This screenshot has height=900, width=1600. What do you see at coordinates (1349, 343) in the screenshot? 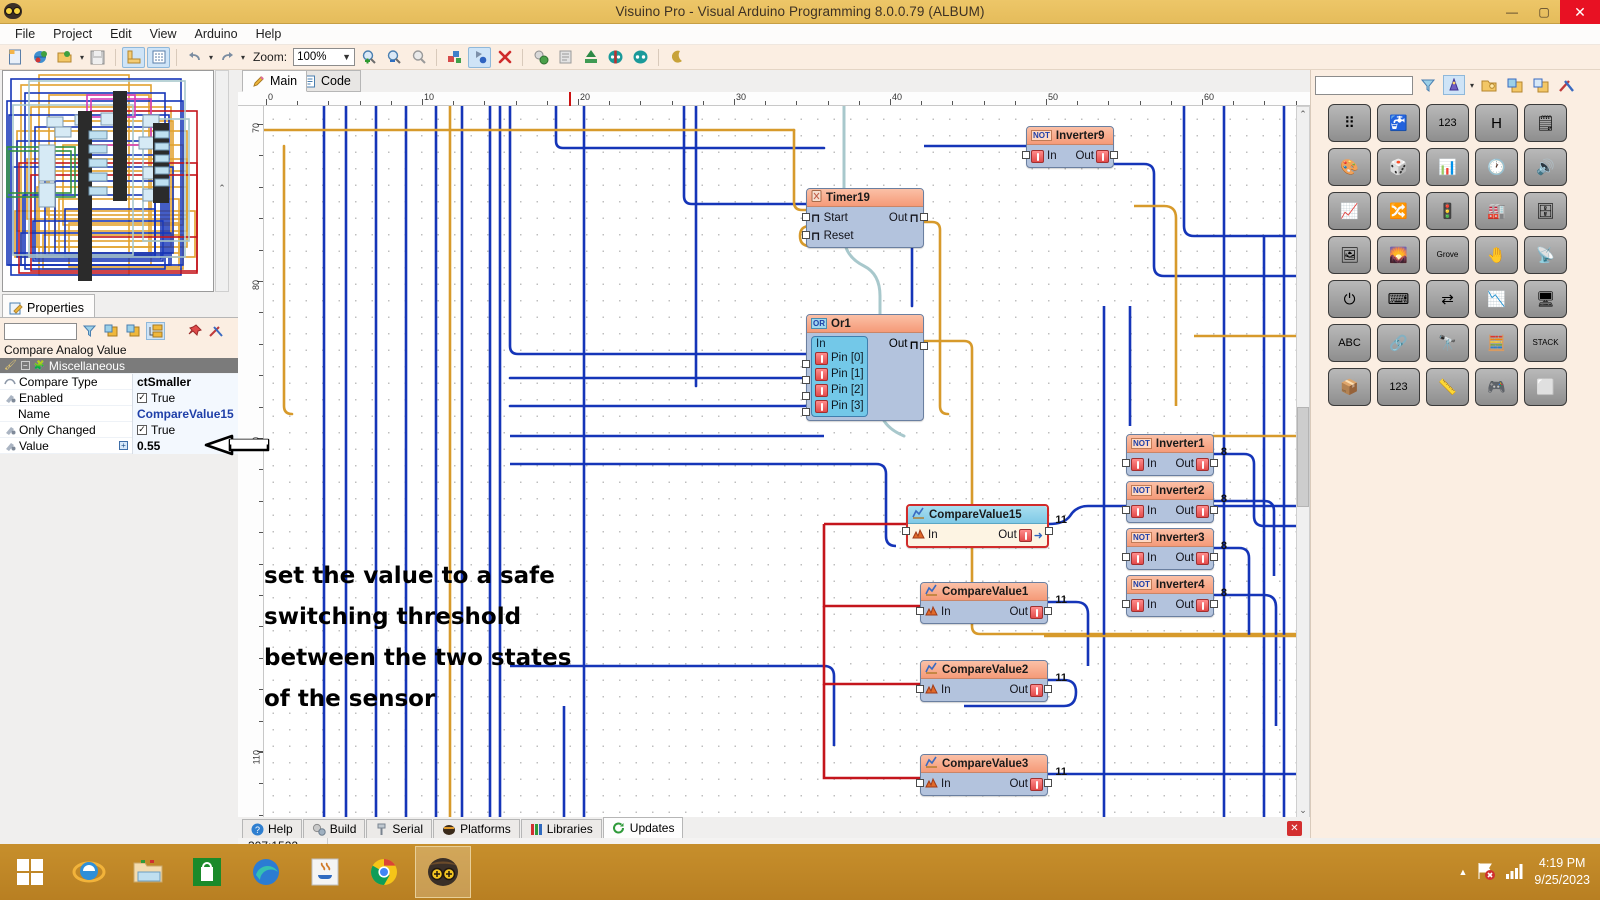
I see `text-category: ABC` at bounding box center [1349, 343].